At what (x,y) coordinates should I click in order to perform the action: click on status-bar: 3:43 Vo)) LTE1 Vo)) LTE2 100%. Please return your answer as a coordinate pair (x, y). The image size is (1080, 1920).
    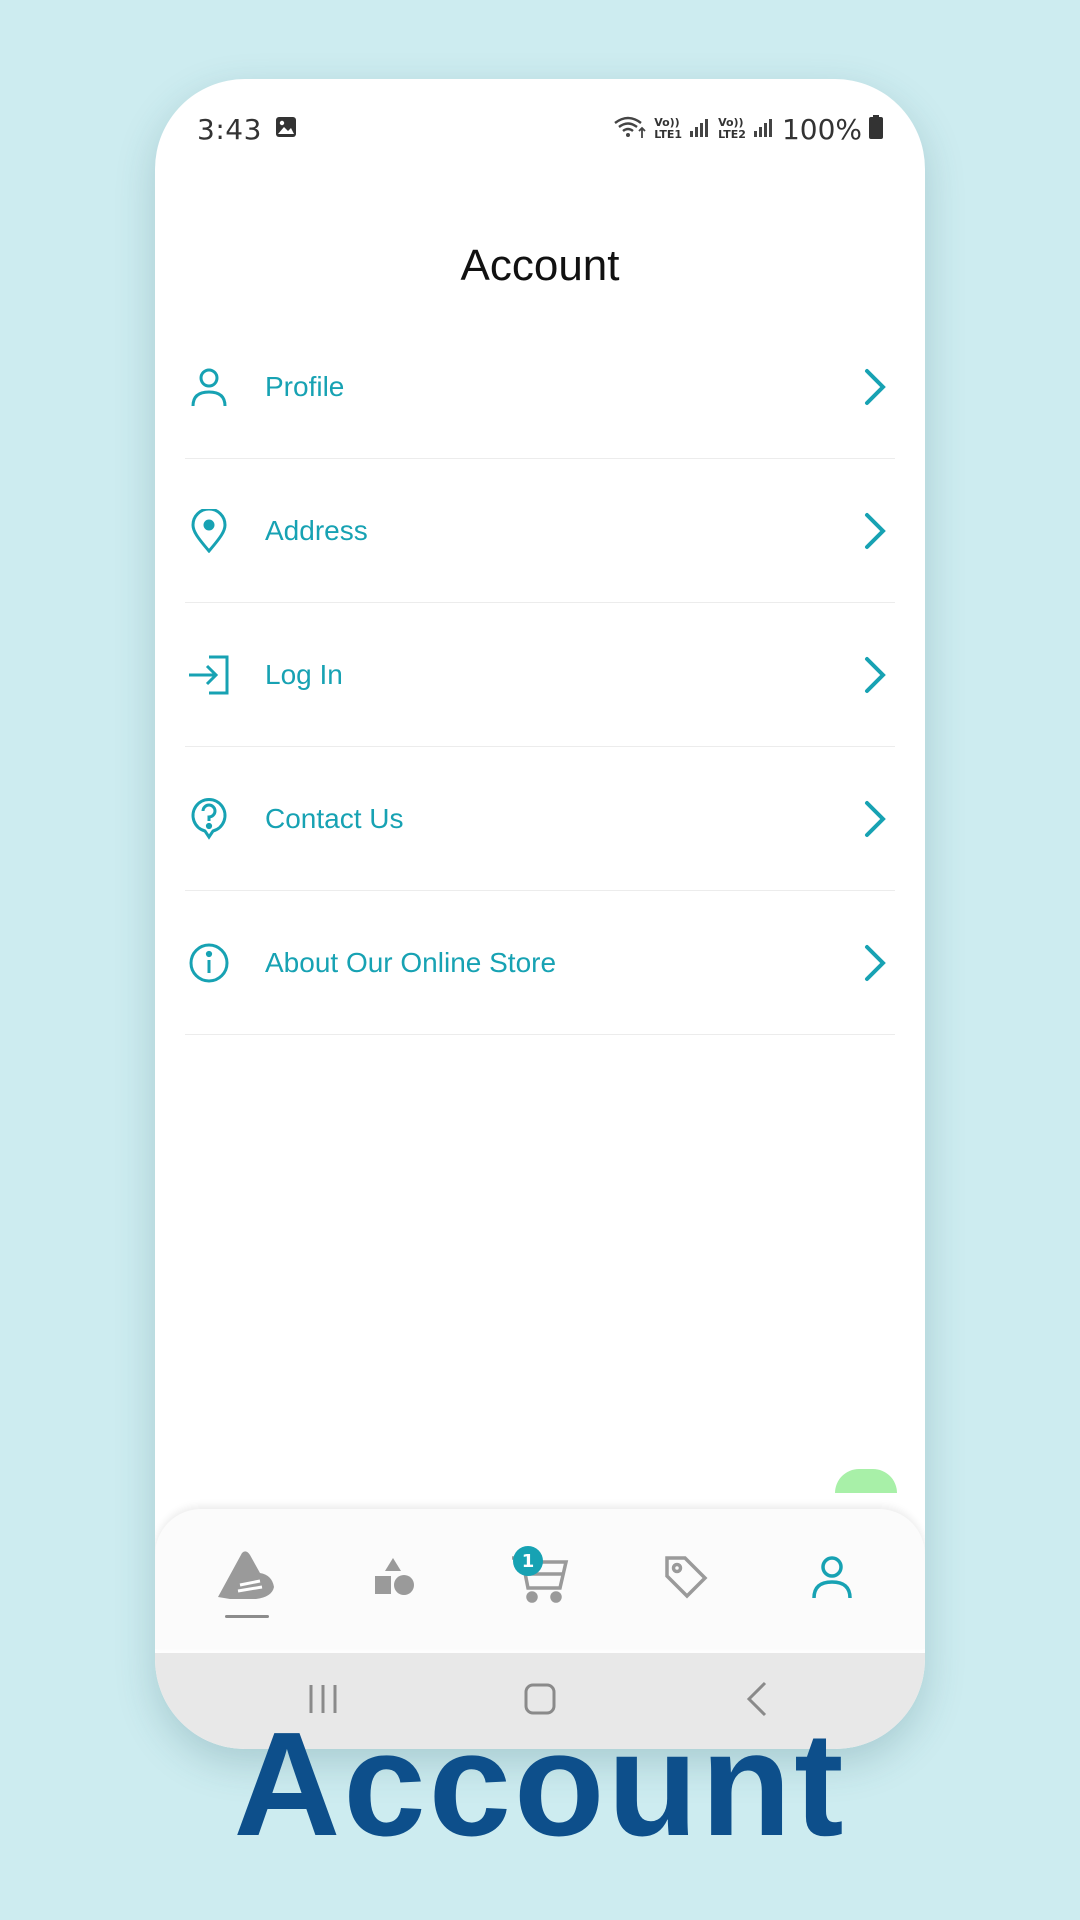
    Looking at the image, I should click on (540, 119).